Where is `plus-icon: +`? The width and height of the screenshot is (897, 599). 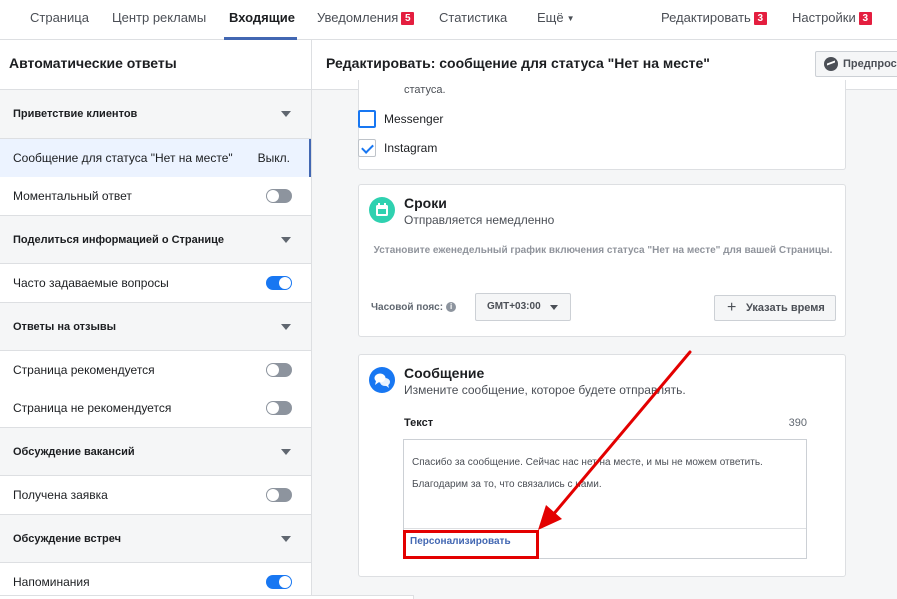
plus-icon: + is located at coordinates (732, 307).